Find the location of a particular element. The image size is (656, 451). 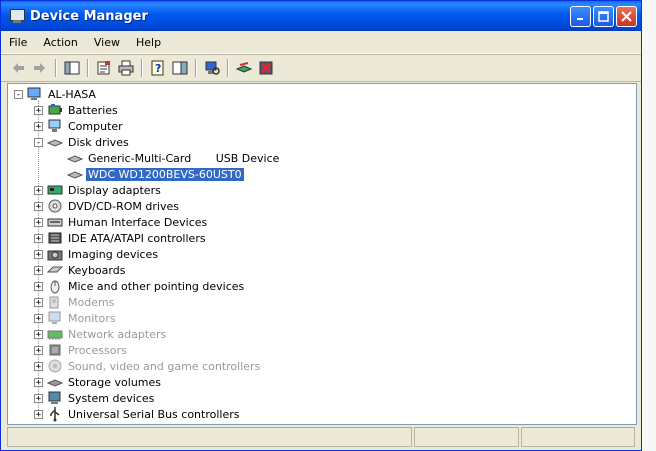

tree-item-label: AL-HASA is located at coordinates (72, 94).